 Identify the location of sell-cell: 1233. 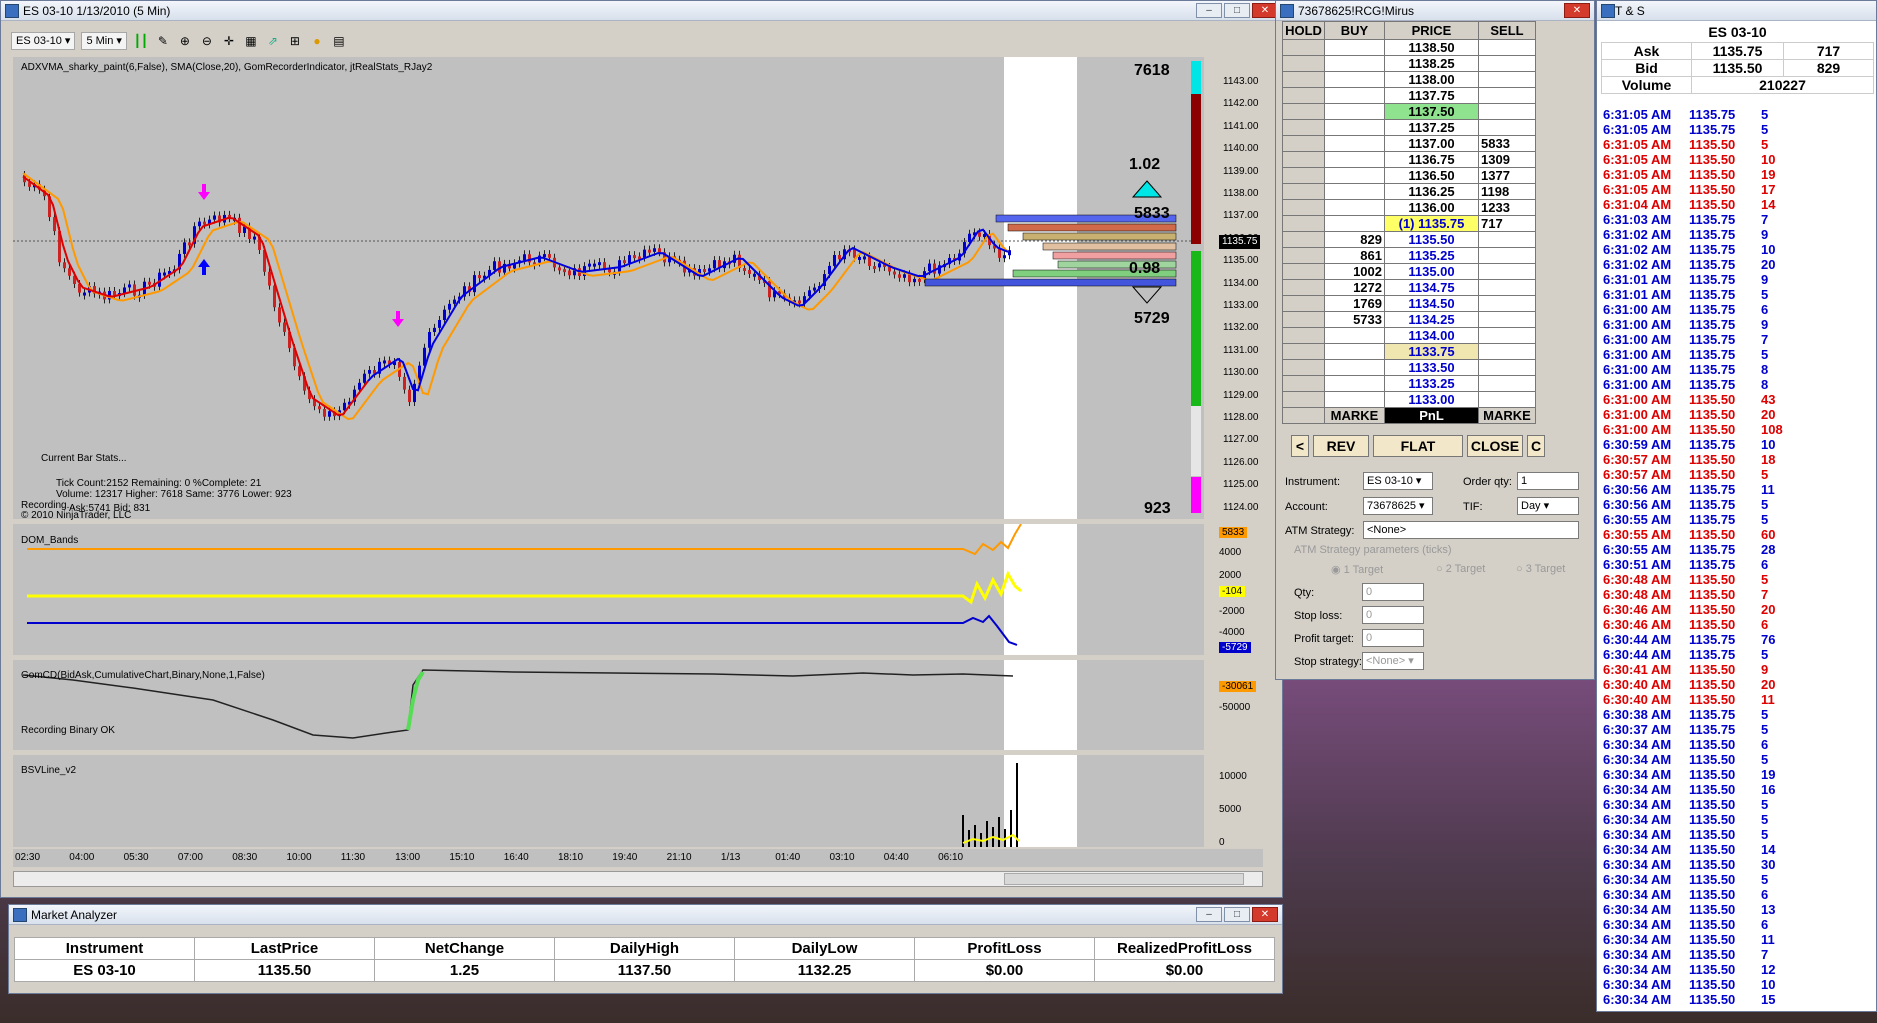
(1507, 207).